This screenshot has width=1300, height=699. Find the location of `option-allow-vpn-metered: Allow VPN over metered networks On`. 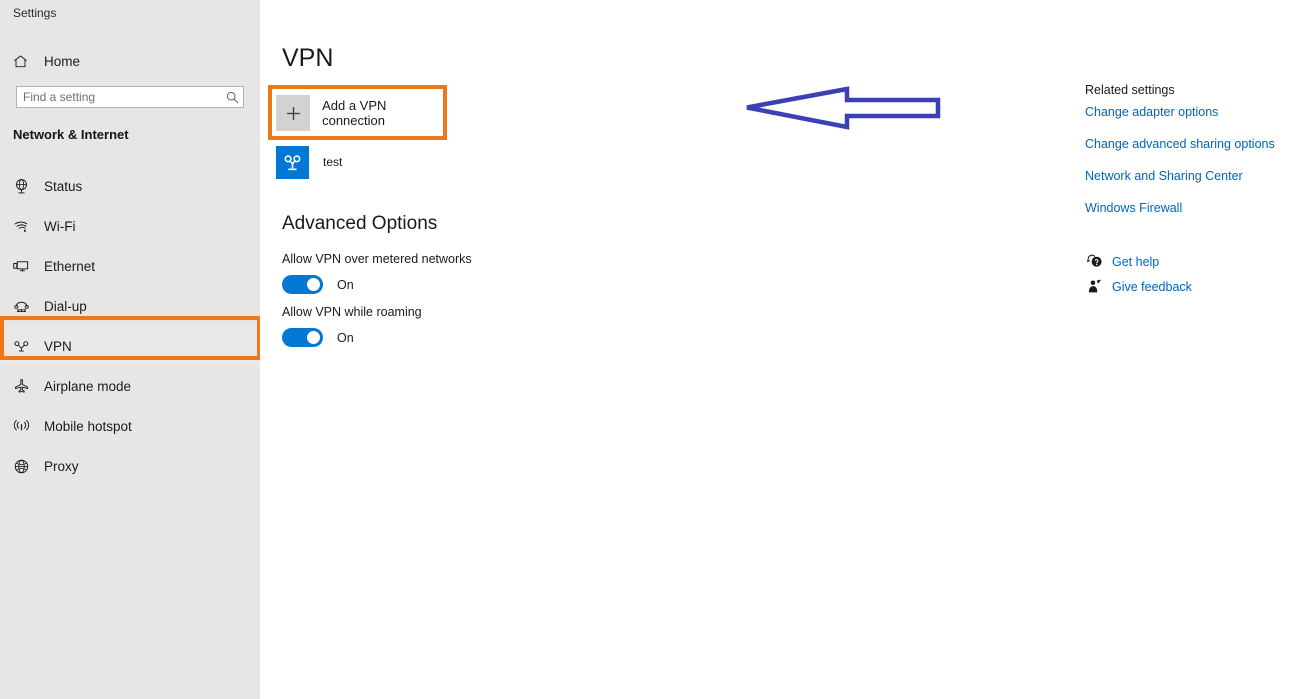

option-allow-vpn-metered: Allow VPN over metered networks On is located at coordinates (377, 273).